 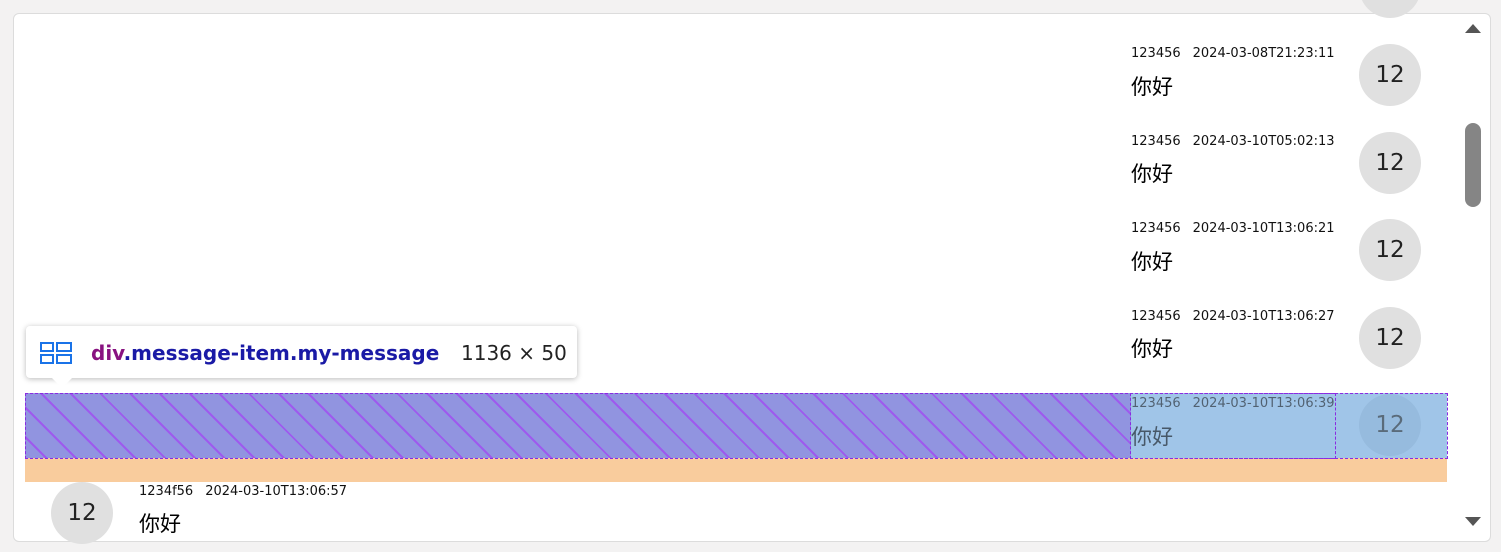 What do you see at coordinates (1263, 403) in the screenshot?
I see `message-time: 2024-03-10T13:06:39` at bounding box center [1263, 403].